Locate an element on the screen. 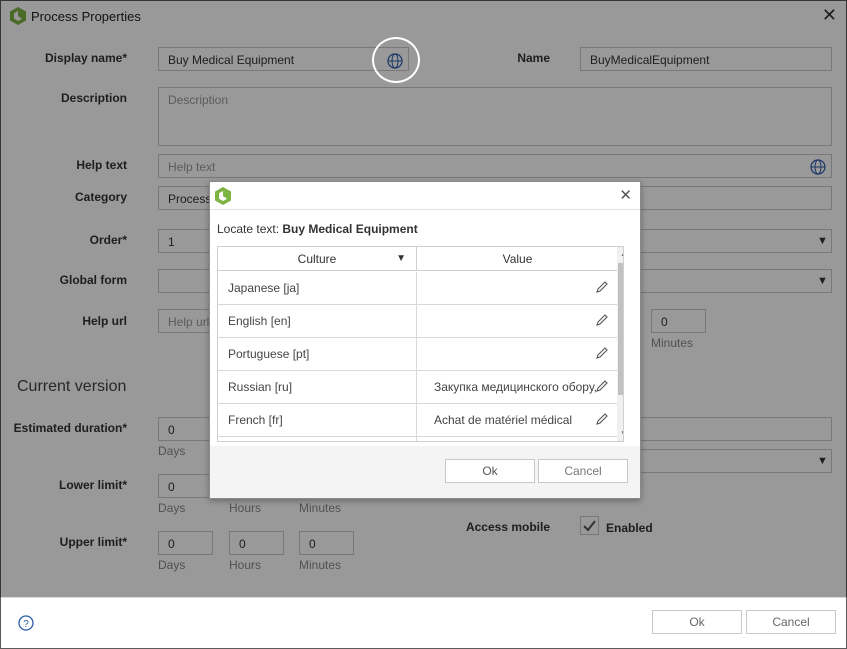  dialog-logo-icon is located at coordinates (223, 196).